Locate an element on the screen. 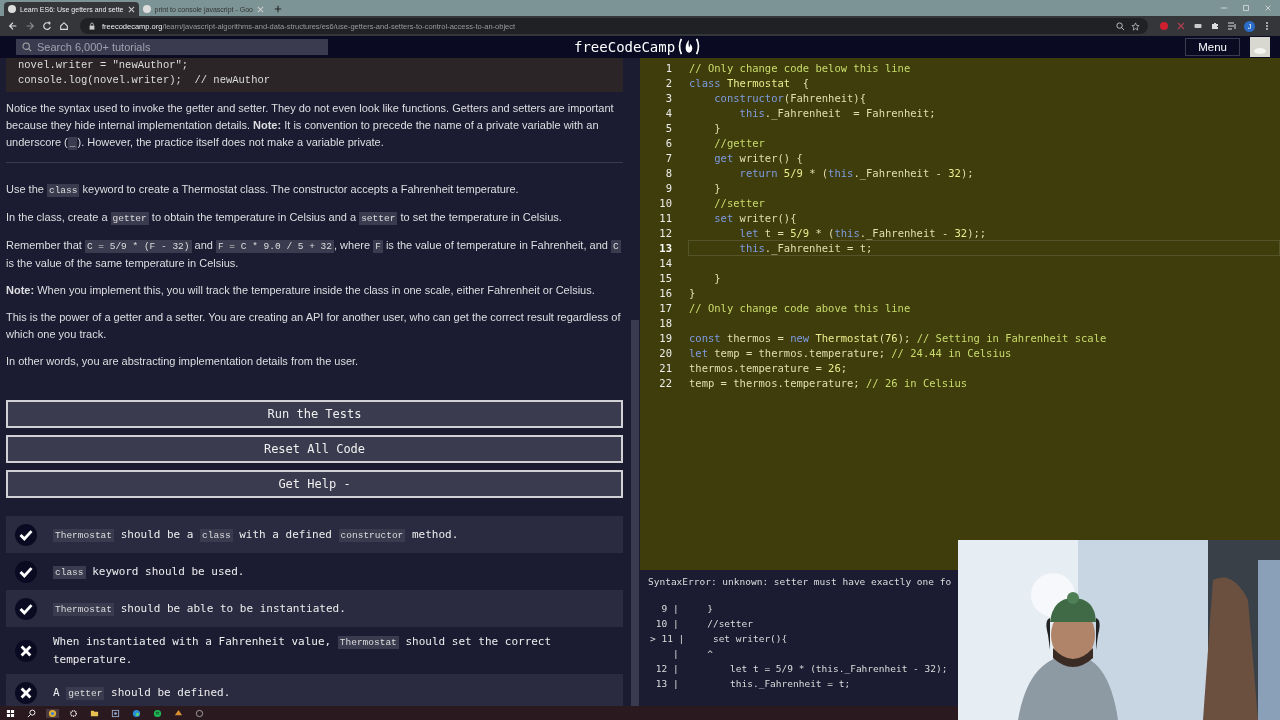 Image resolution: width=1280 pixels, height=720 pixels. line-number: 2 is located at coordinates (668, 82).